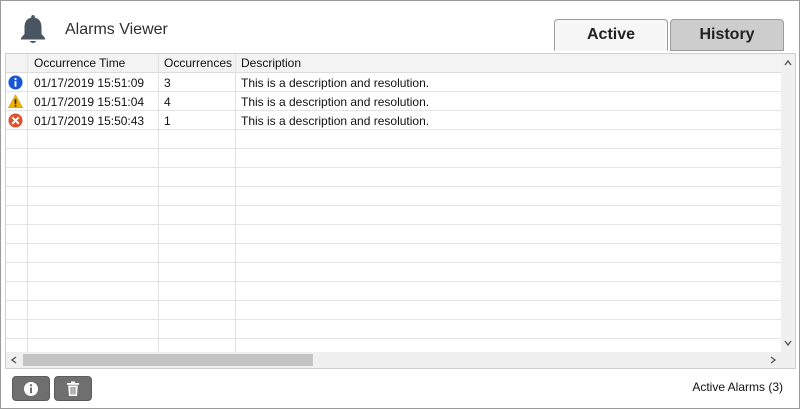 The width and height of the screenshot is (800, 409). I want to click on warning-icon, so click(15, 101).